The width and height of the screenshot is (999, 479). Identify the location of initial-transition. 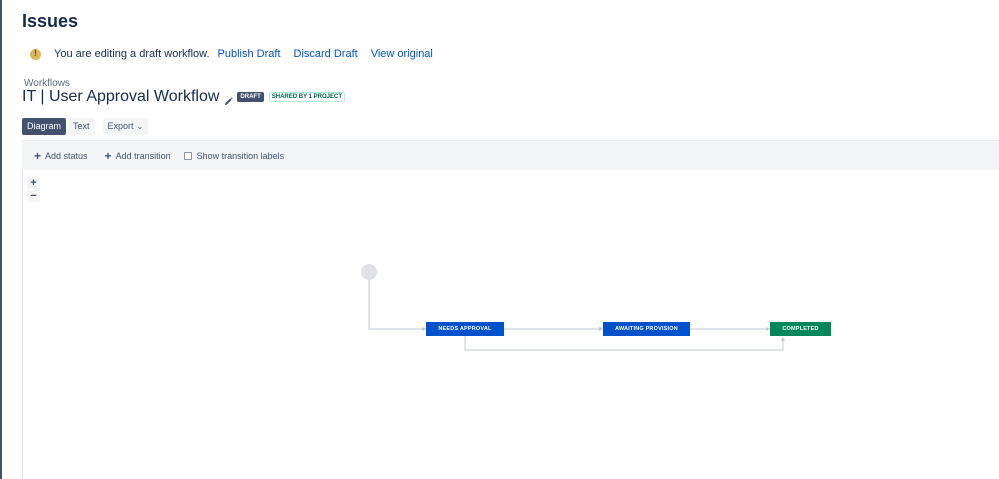
(397, 305).